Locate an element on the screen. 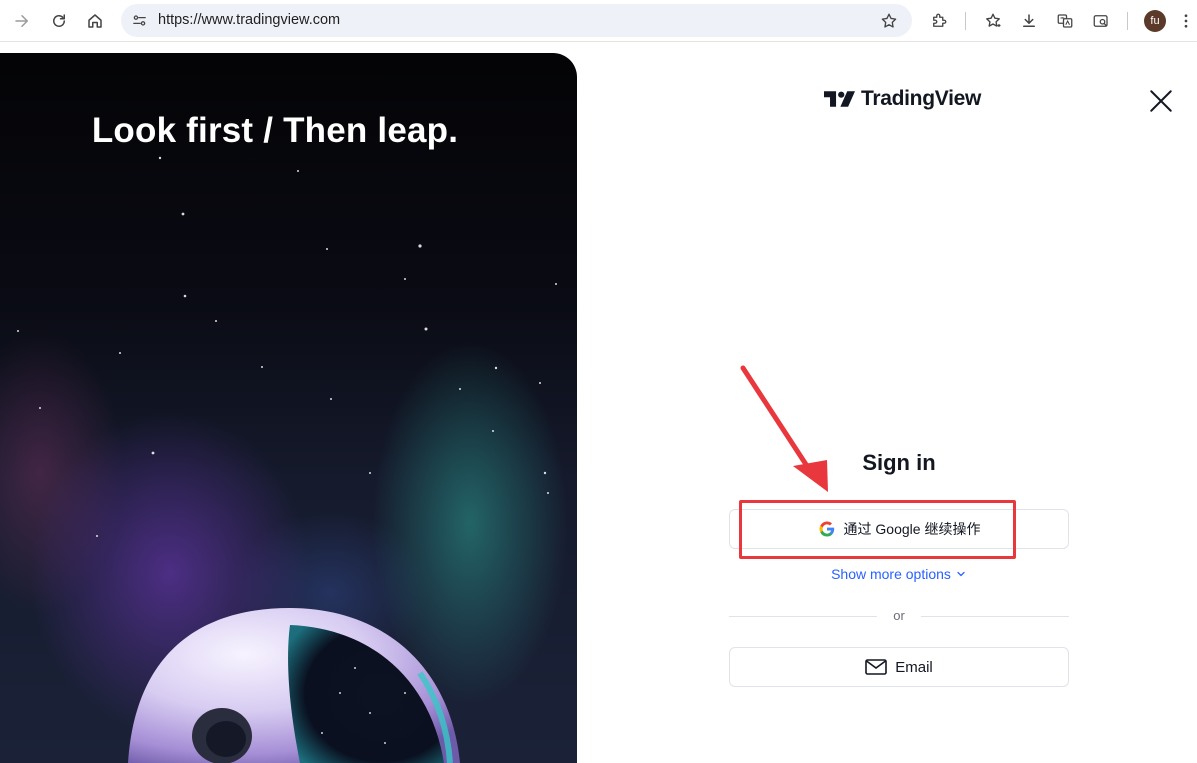 The image size is (1197, 763). translate-button is located at coordinates (1065, 21).